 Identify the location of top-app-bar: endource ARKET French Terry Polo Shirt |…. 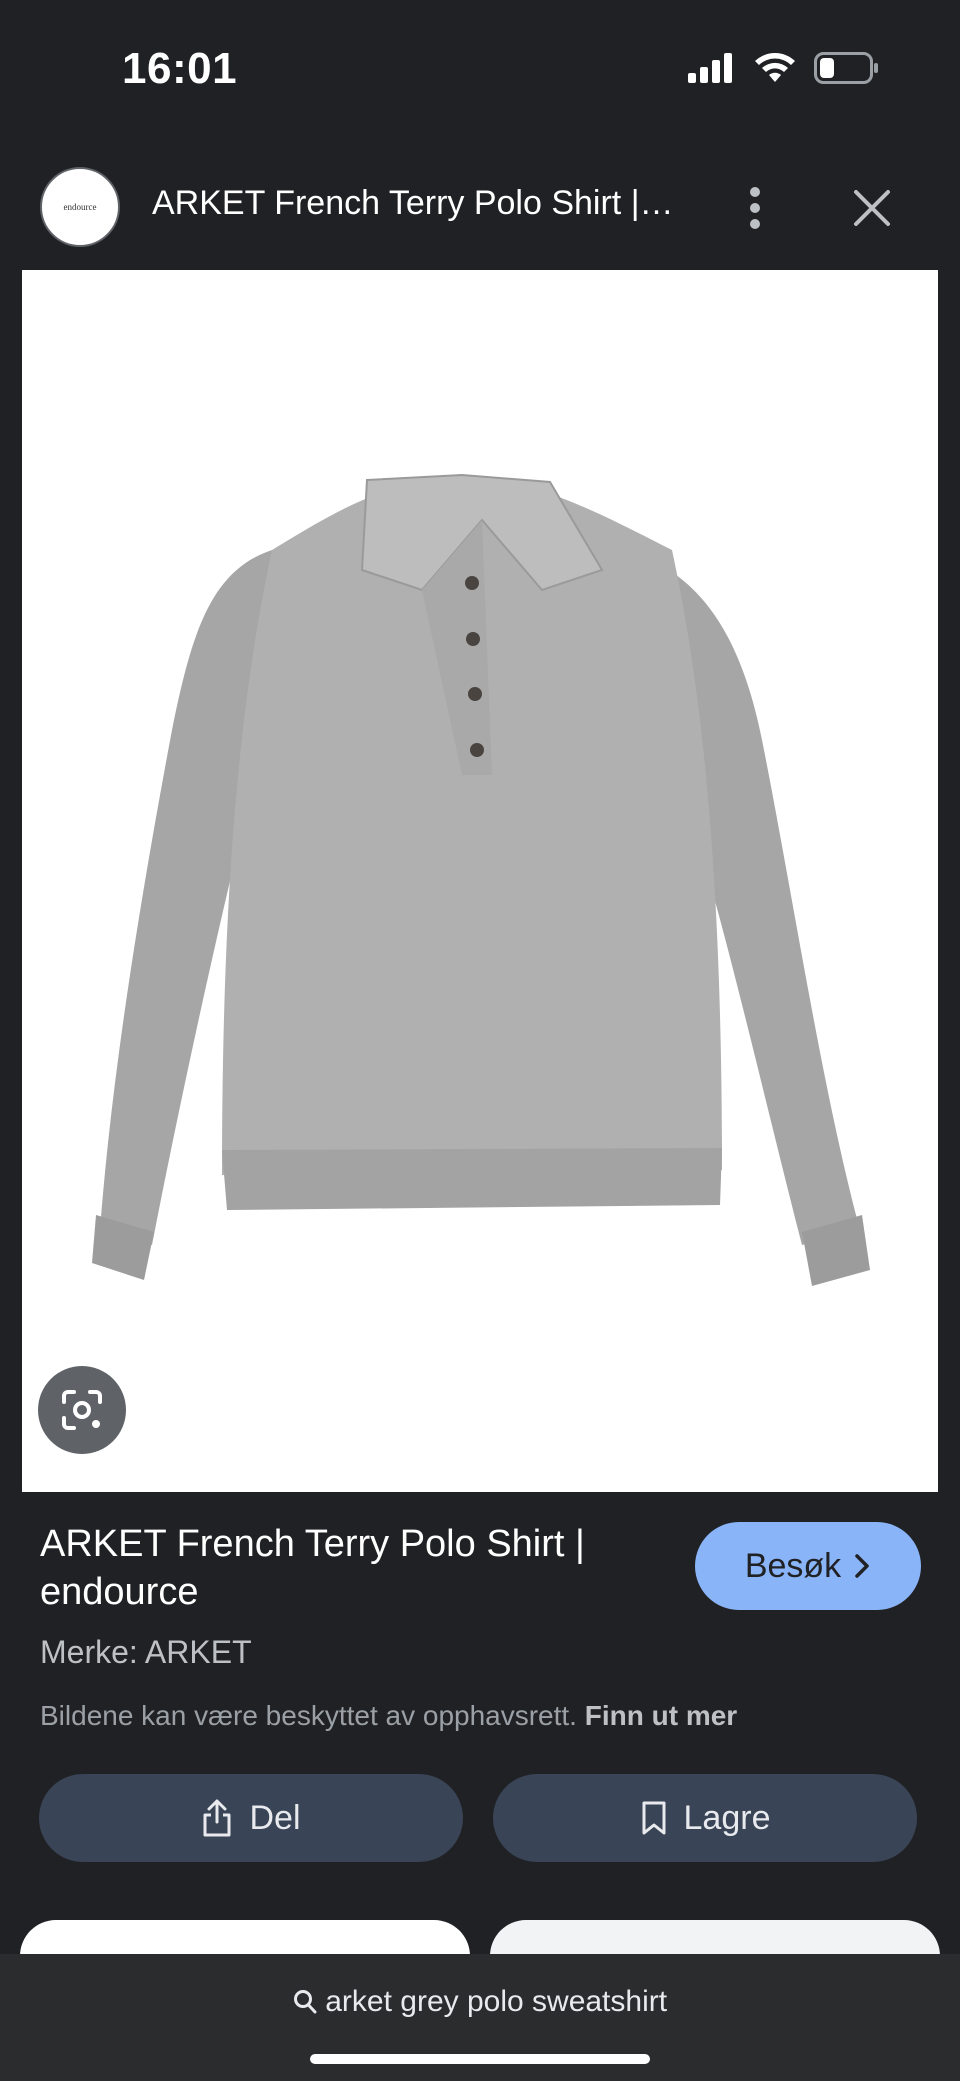
(480, 205).